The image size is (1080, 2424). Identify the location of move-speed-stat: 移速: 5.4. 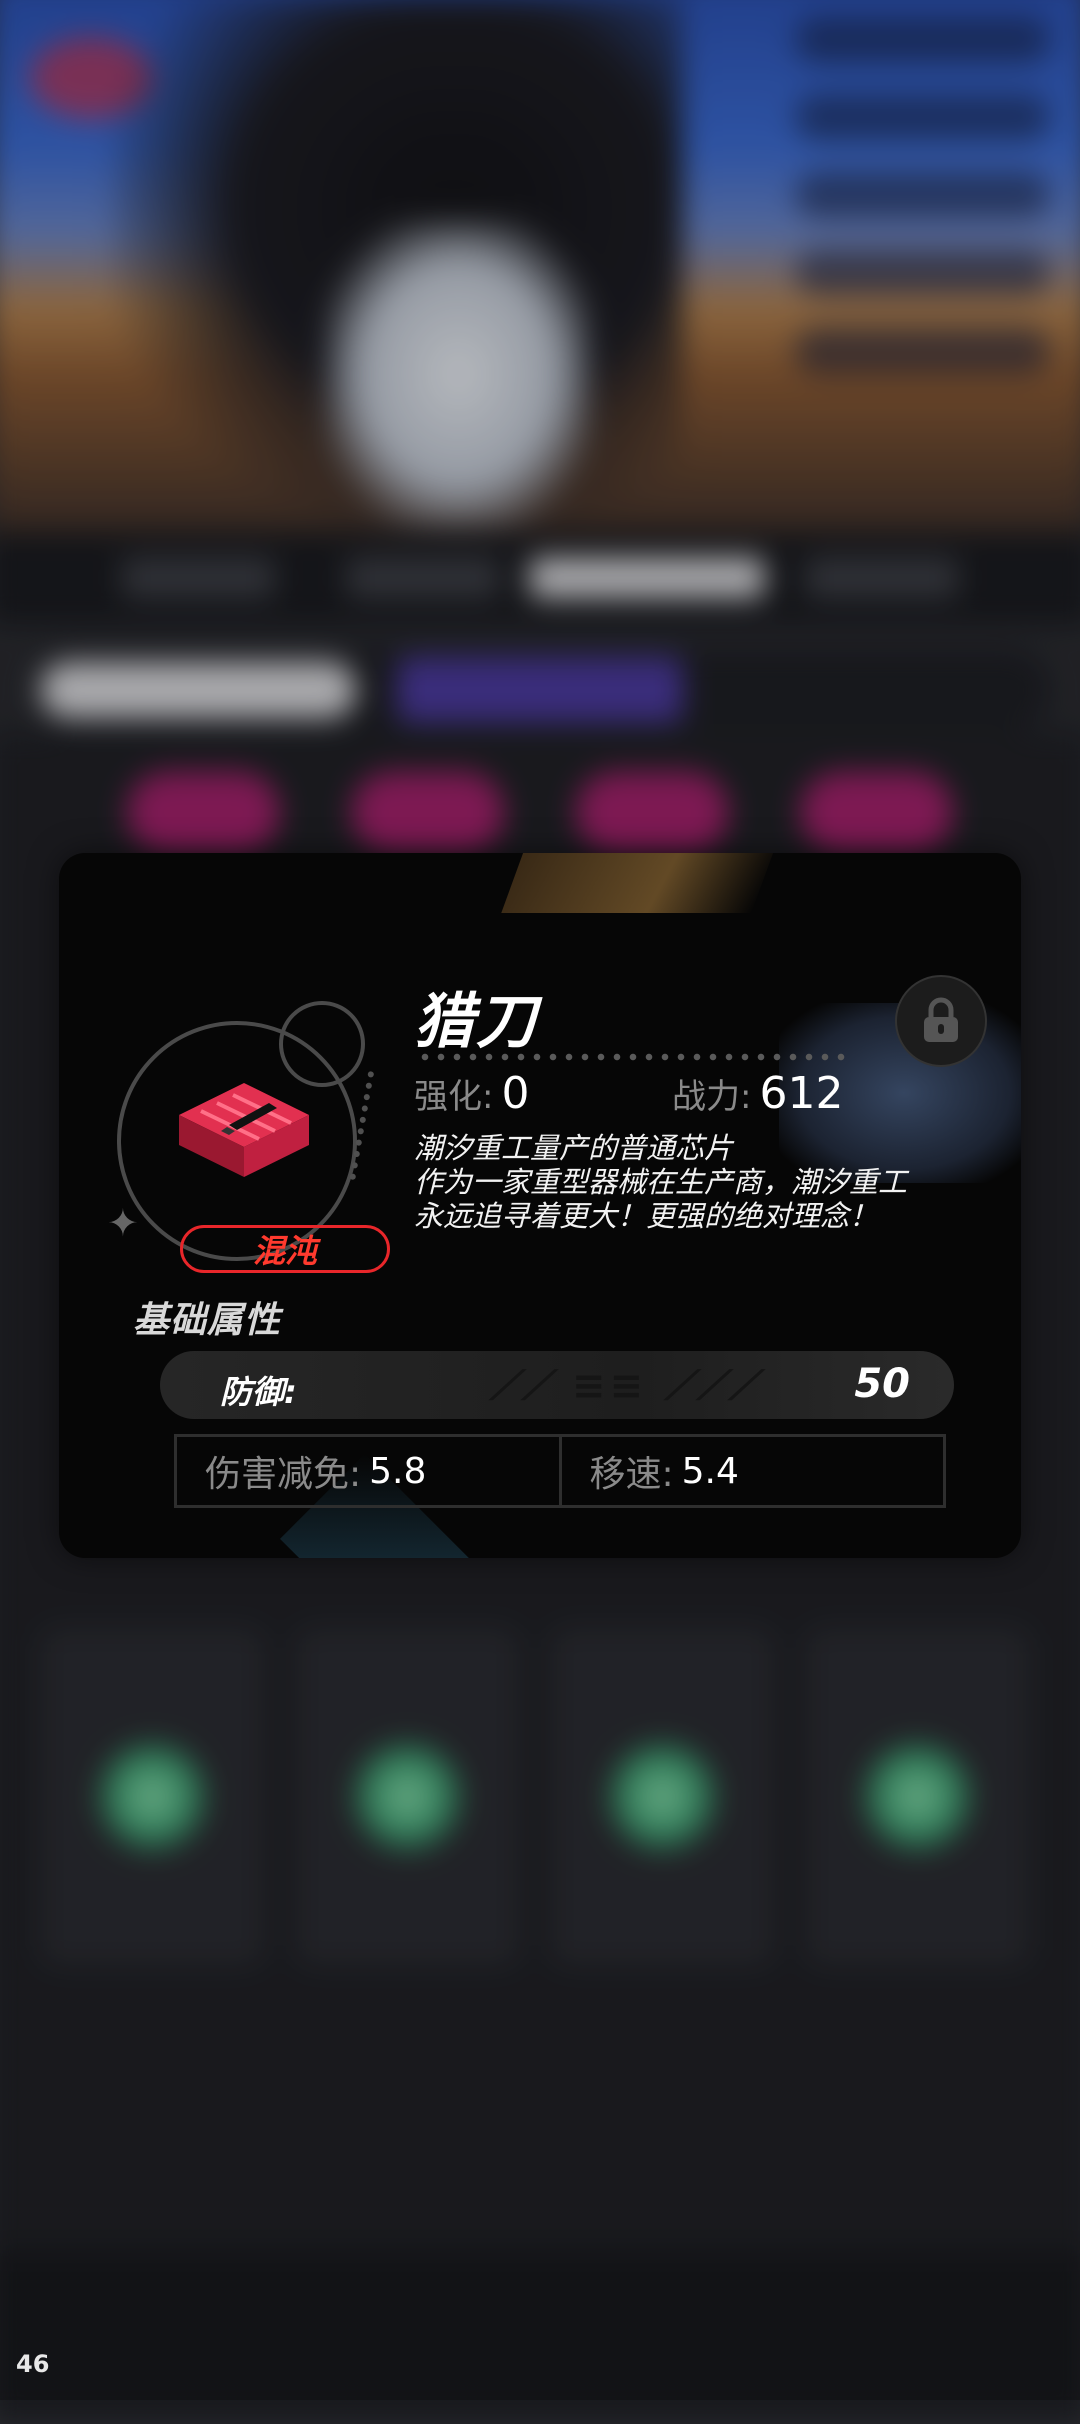
(751, 1471).